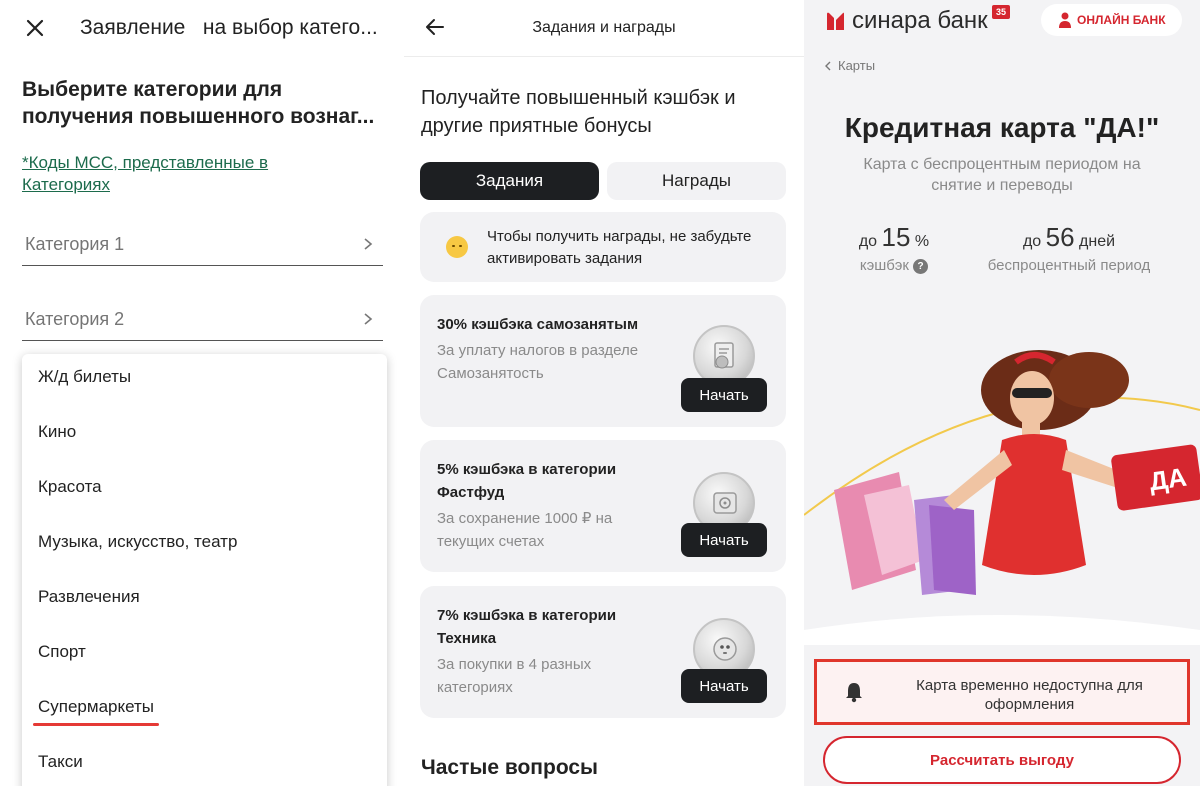 The height and width of the screenshot is (786, 1200). I want to click on stat-caption: кэшбэк, so click(884, 265).